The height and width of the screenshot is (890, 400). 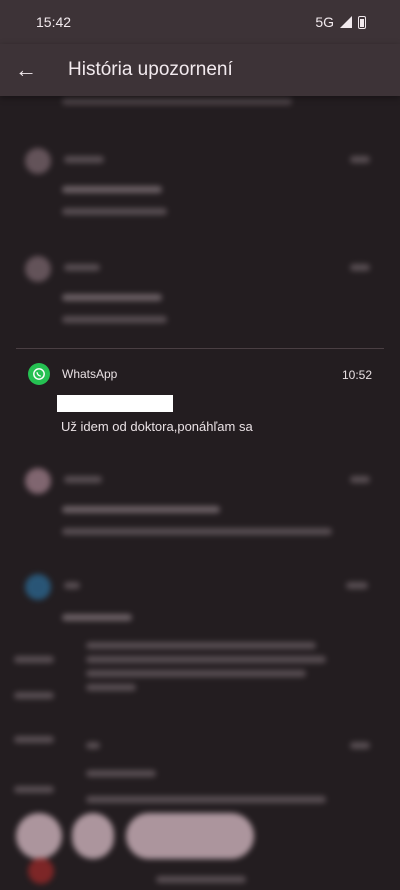 I want to click on signal-icon, so click(x=346, y=22).